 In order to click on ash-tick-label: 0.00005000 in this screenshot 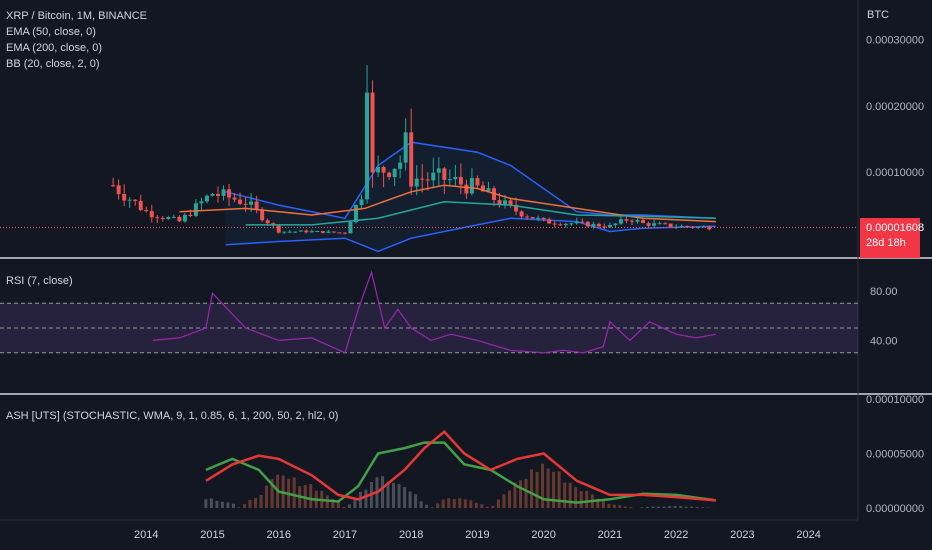, I will do `click(895, 455)`.